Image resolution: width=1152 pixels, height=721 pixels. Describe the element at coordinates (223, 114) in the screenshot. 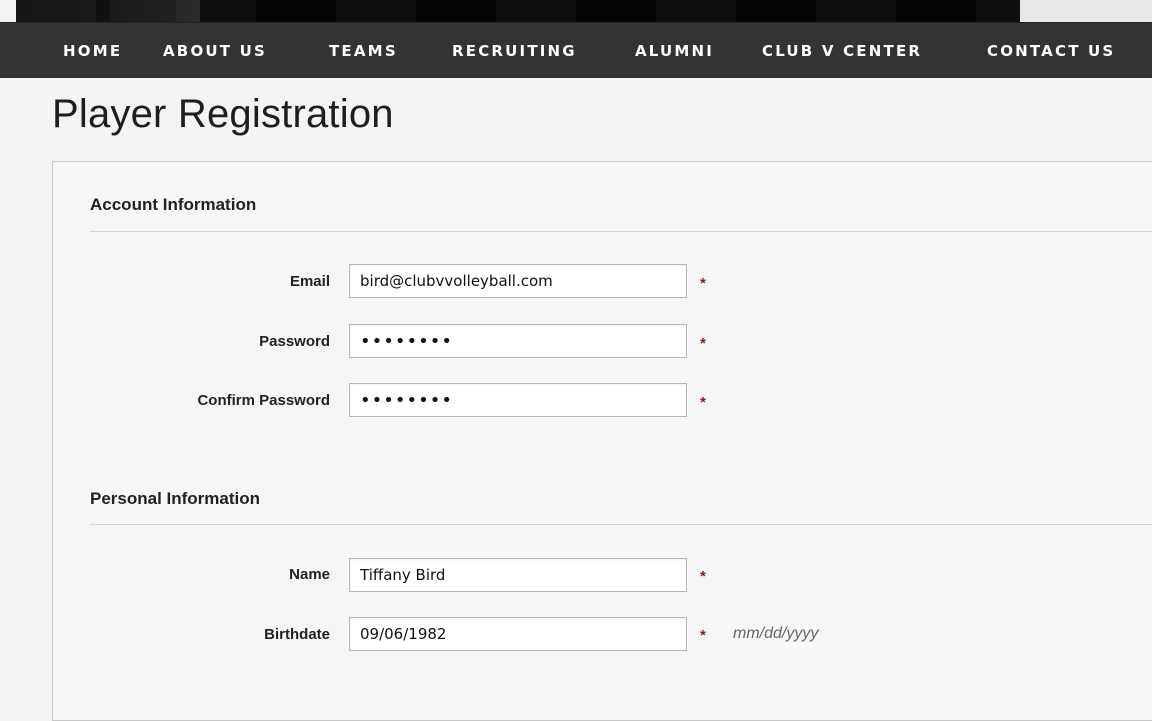

I see `page-title: Player Registration` at that location.